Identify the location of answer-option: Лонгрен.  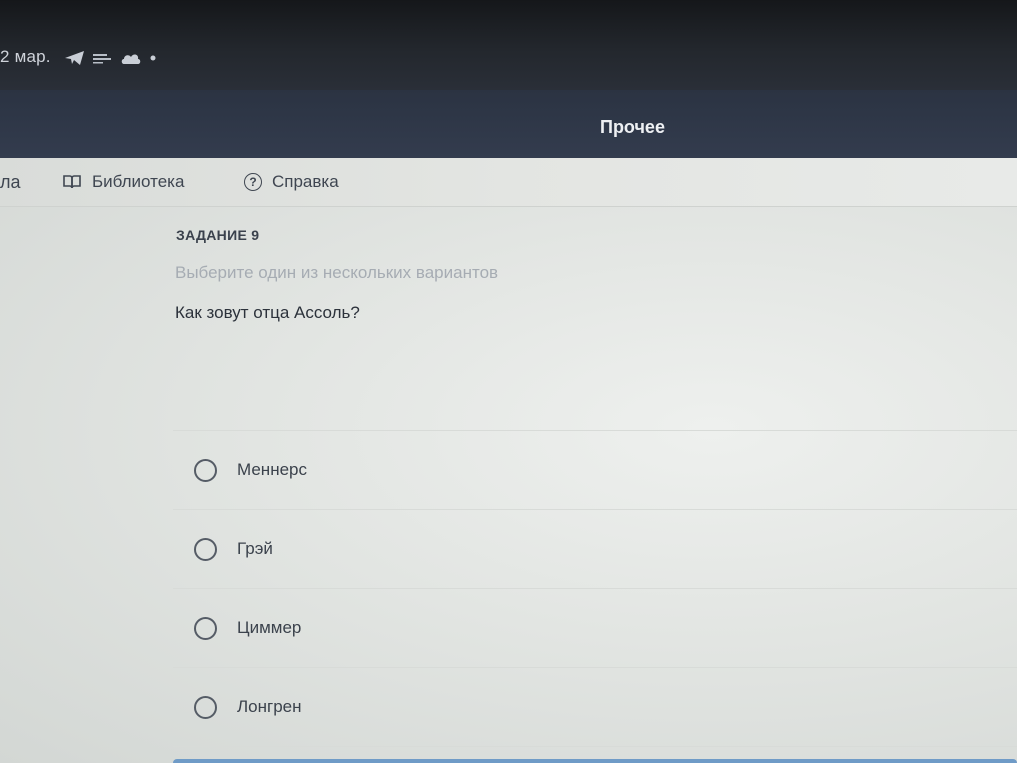
(595, 707).